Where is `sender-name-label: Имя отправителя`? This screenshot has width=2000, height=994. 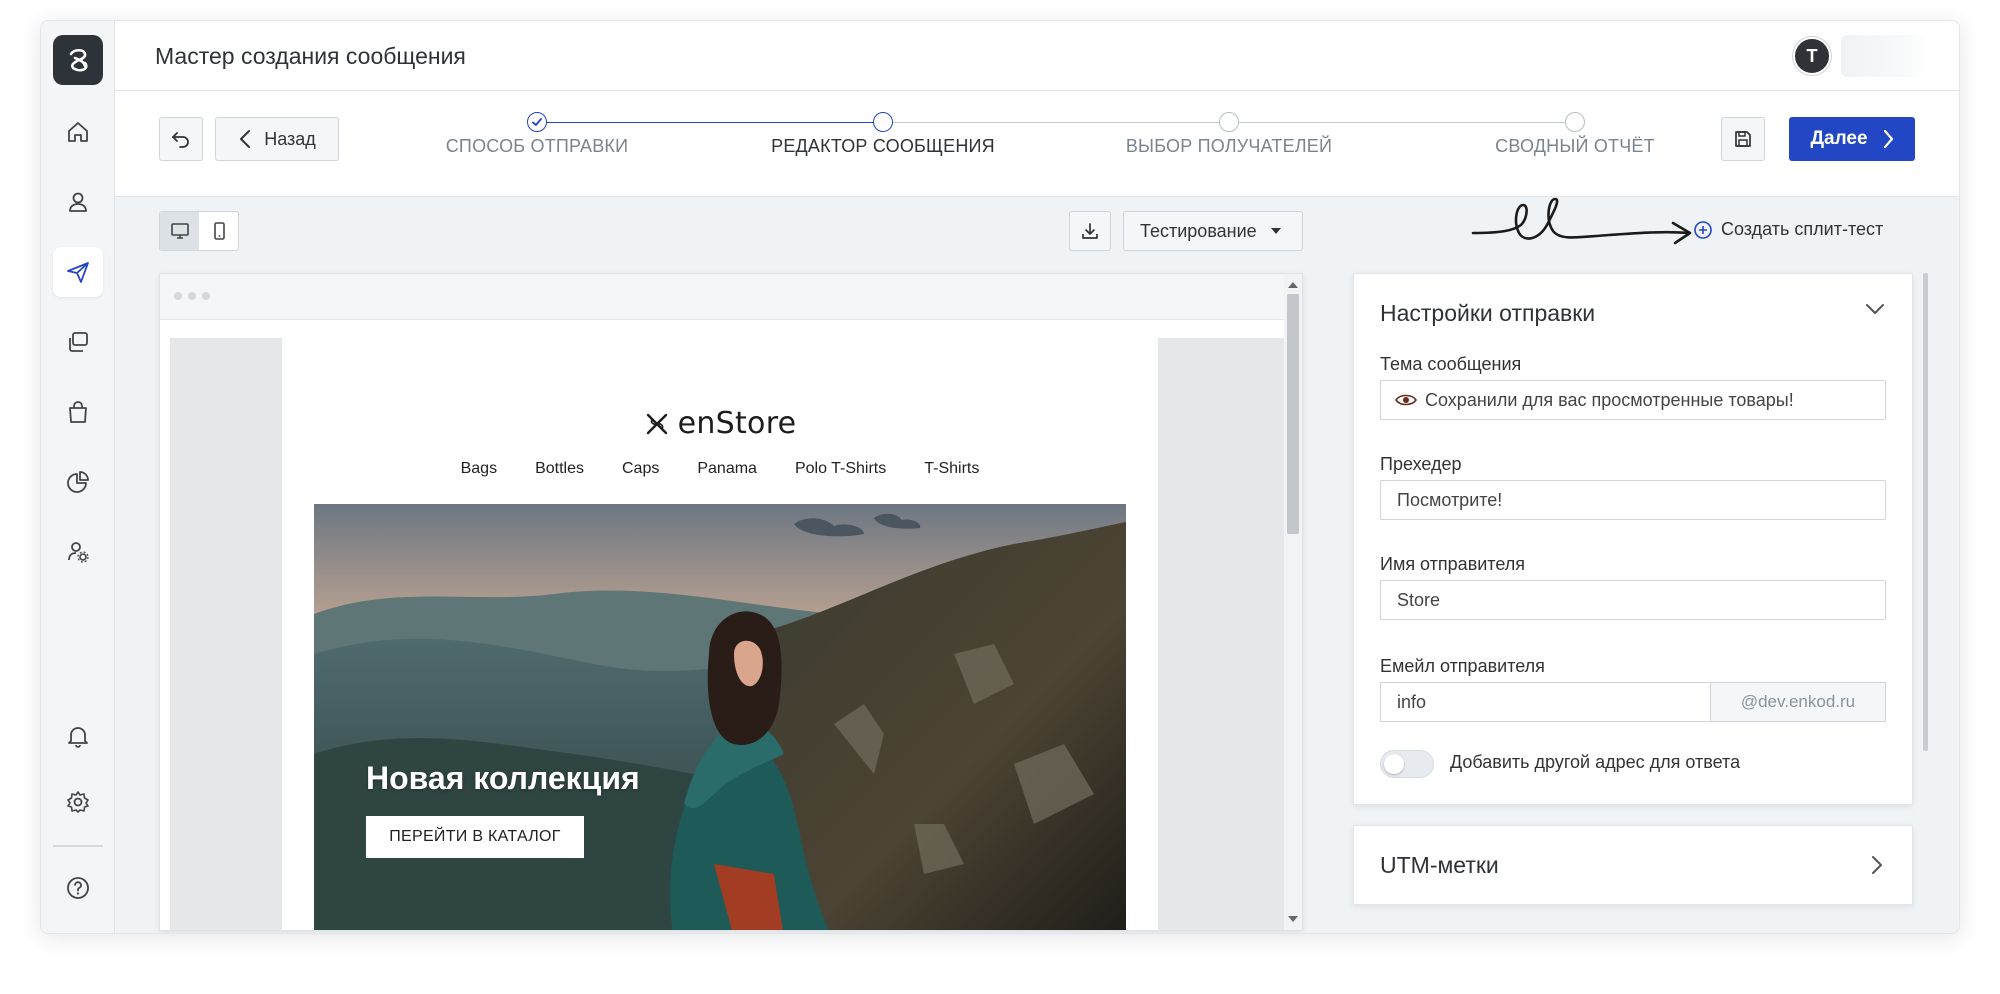 sender-name-label: Имя отправителя is located at coordinates (1453, 564).